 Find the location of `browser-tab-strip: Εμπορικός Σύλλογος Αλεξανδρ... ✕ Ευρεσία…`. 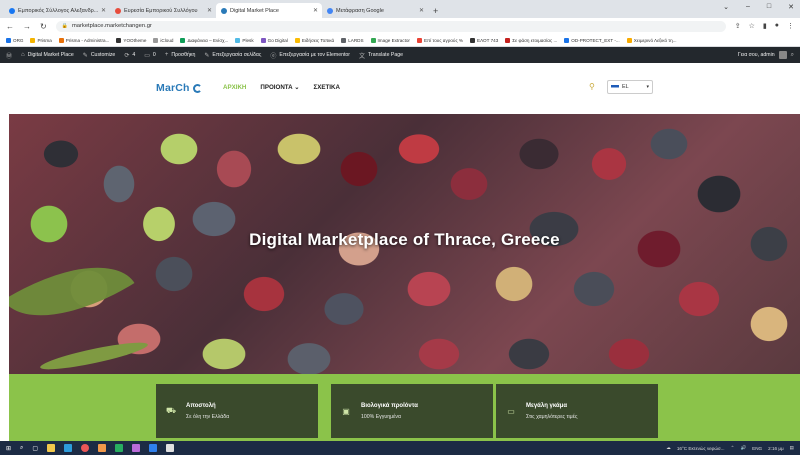

browser-tab-strip: Εμπορικός Σύλλογος Αλεξανδρ... ✕ Ευρεσία… is located at coordinates (400, 9).